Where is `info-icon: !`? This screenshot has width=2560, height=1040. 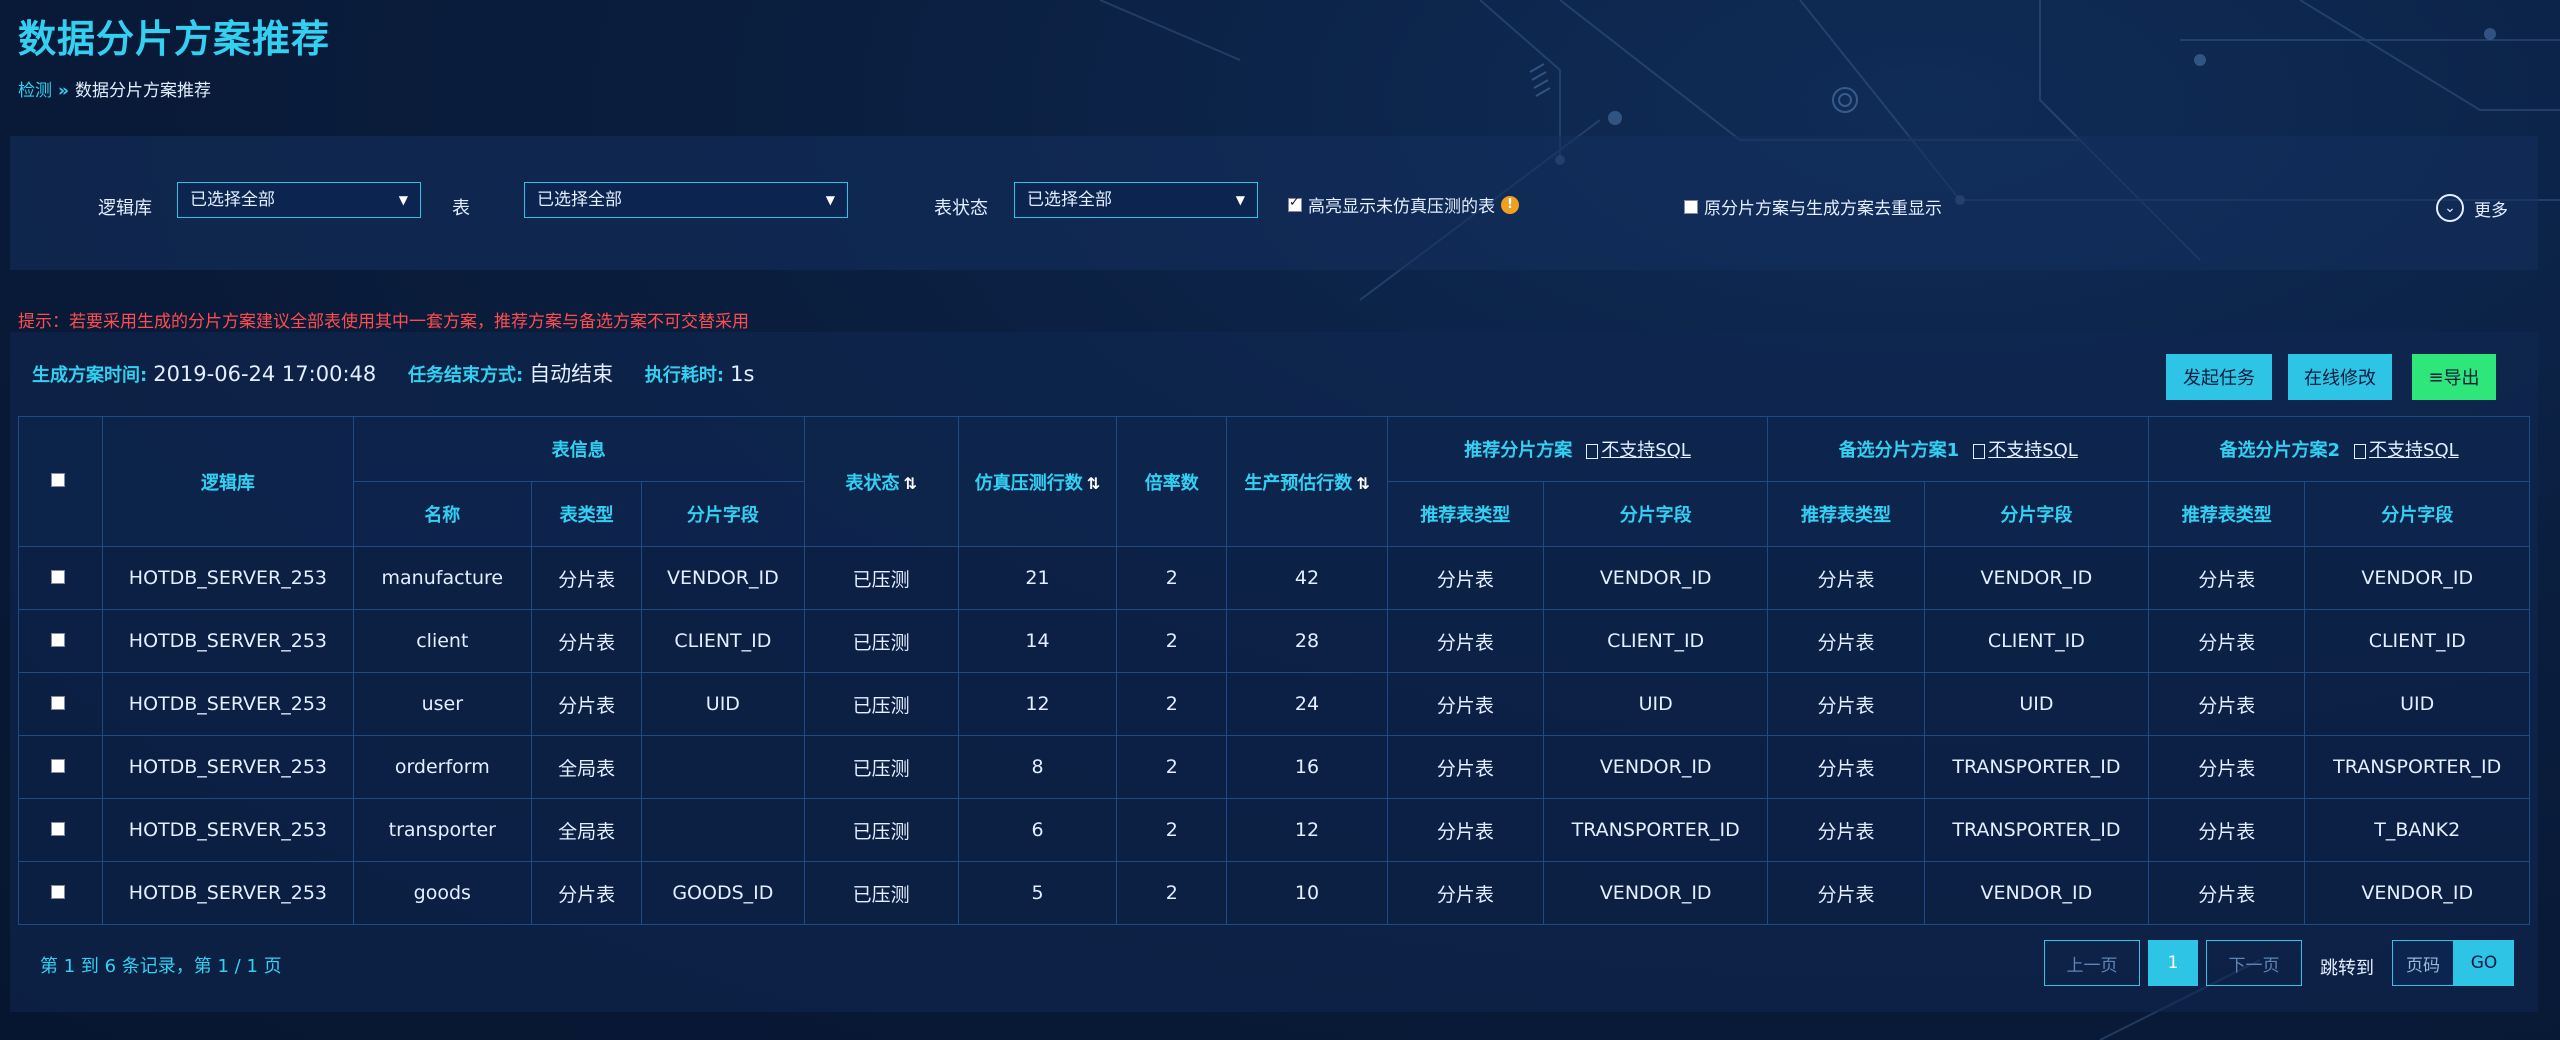
info-icon: ! is located at coordinates (1510, 204).